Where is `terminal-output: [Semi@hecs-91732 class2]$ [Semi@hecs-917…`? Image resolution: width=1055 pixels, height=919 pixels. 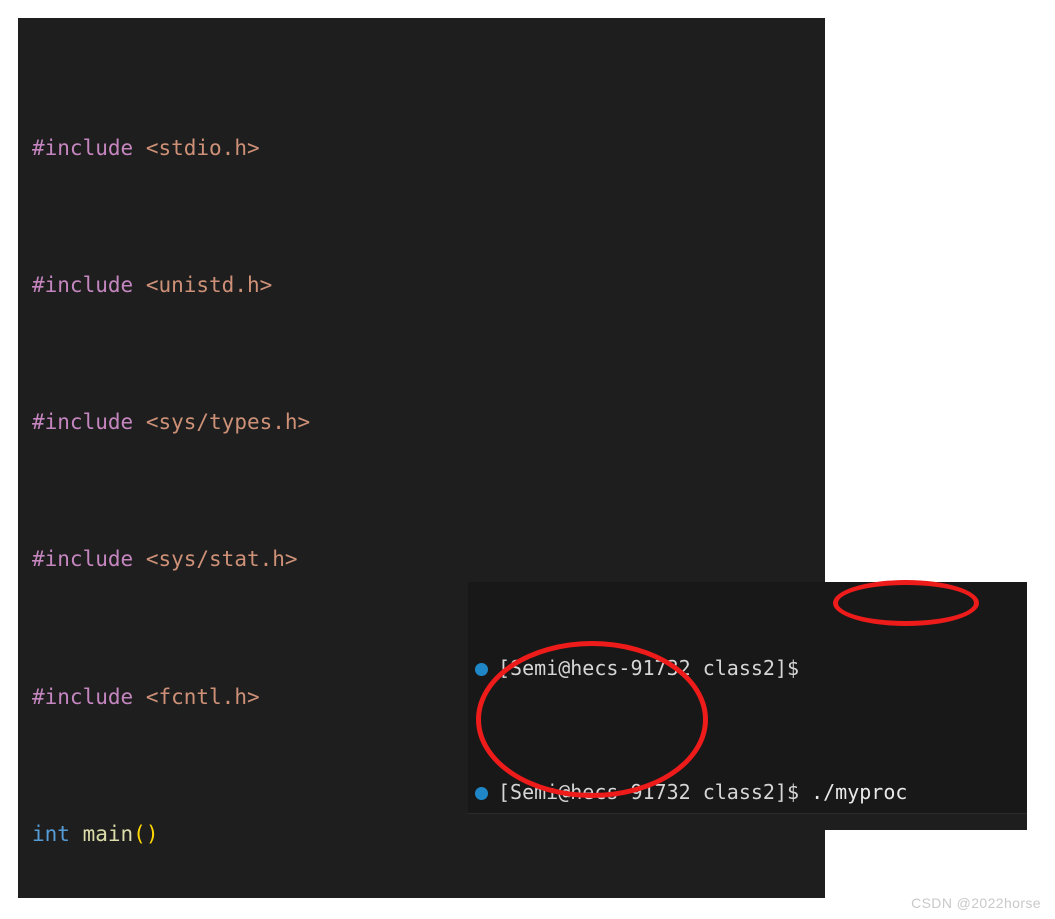 terminal-output: [Semi@hecs-91732 class2]$ [Semi@hecs-917… is located at coordinates (747, 706).